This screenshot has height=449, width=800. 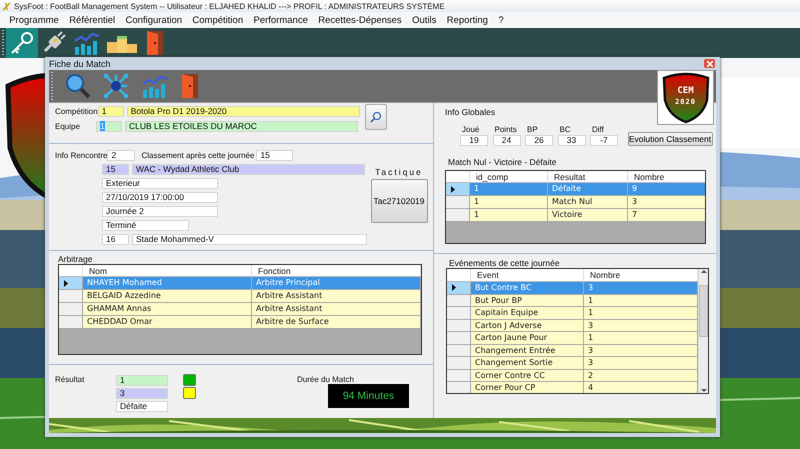 What do you see at coordinates (92, 20) in the screenshot?
I see `menu-item: Référentiel` at bounding box center [92, 20].